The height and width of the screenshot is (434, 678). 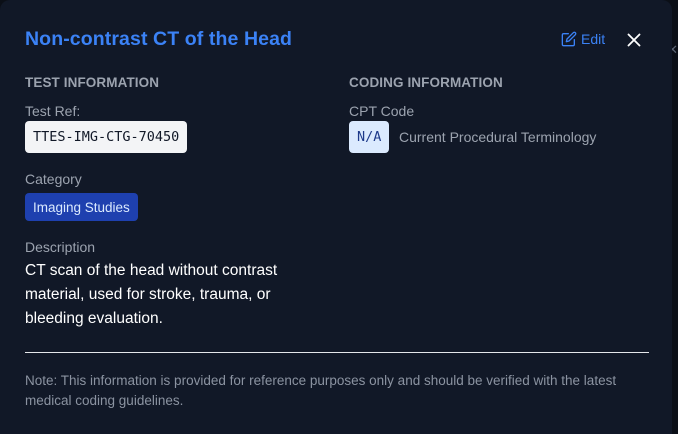 What do you see at coordinates (498, 137) in the screenshot?
I see `cpt-code-meaning: Current Procedural Terminology` at bounding box center [498, 137].